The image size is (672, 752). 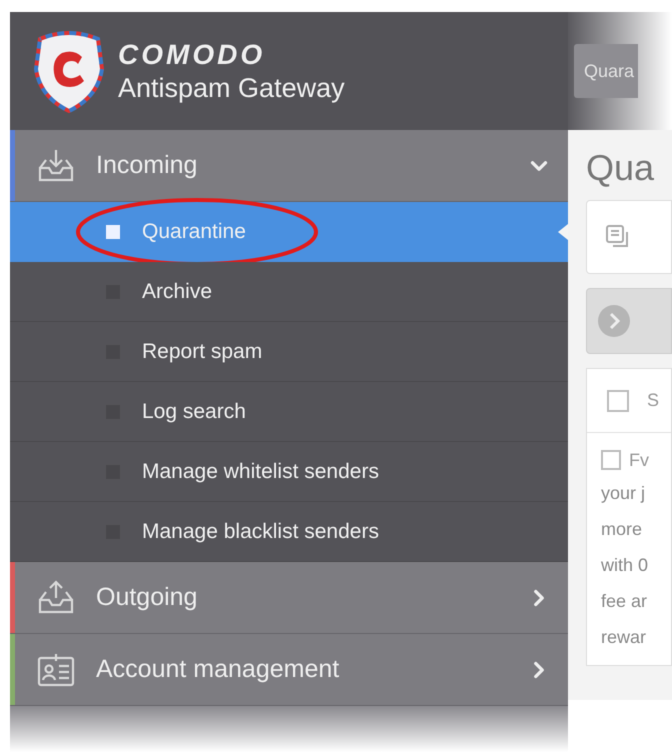 I want to click on nav-subitem-label: Log search, so click(x=194, y=411).